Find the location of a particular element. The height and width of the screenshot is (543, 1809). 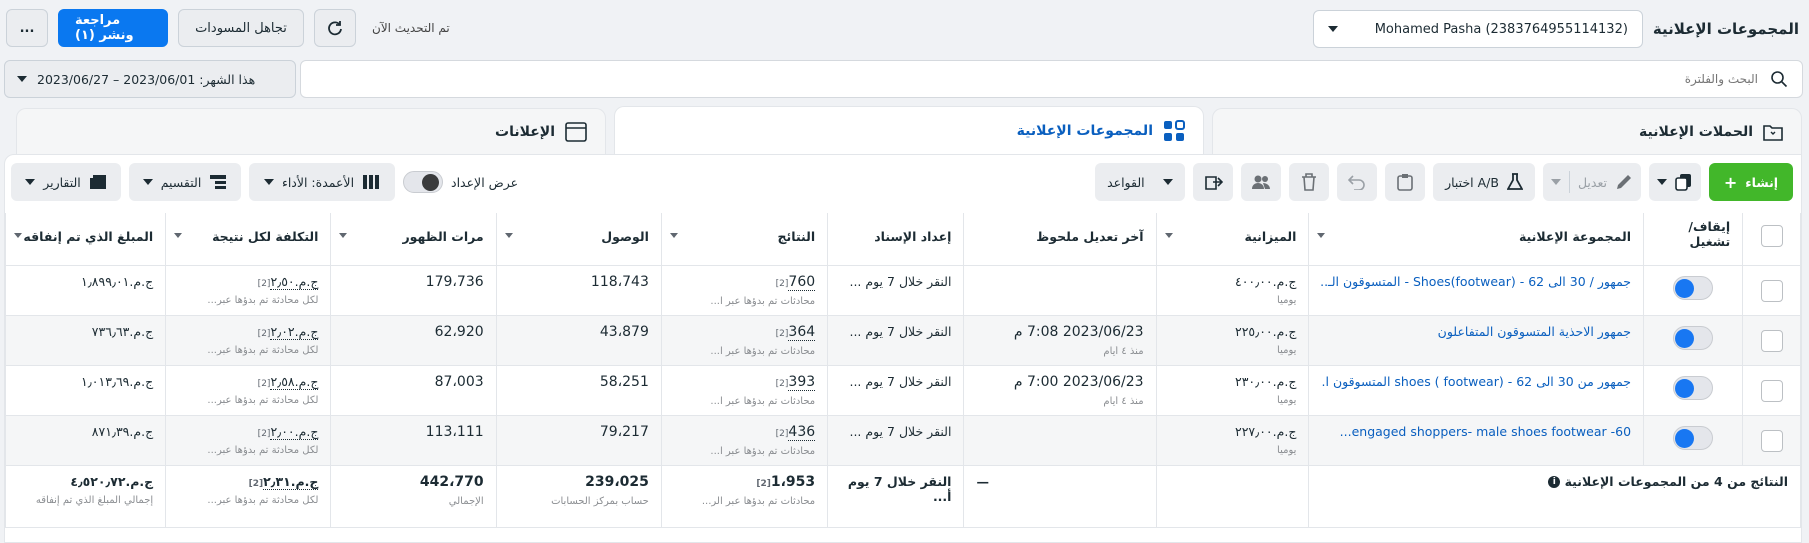

header-label: الوصول is located at coordinates (625, 236).